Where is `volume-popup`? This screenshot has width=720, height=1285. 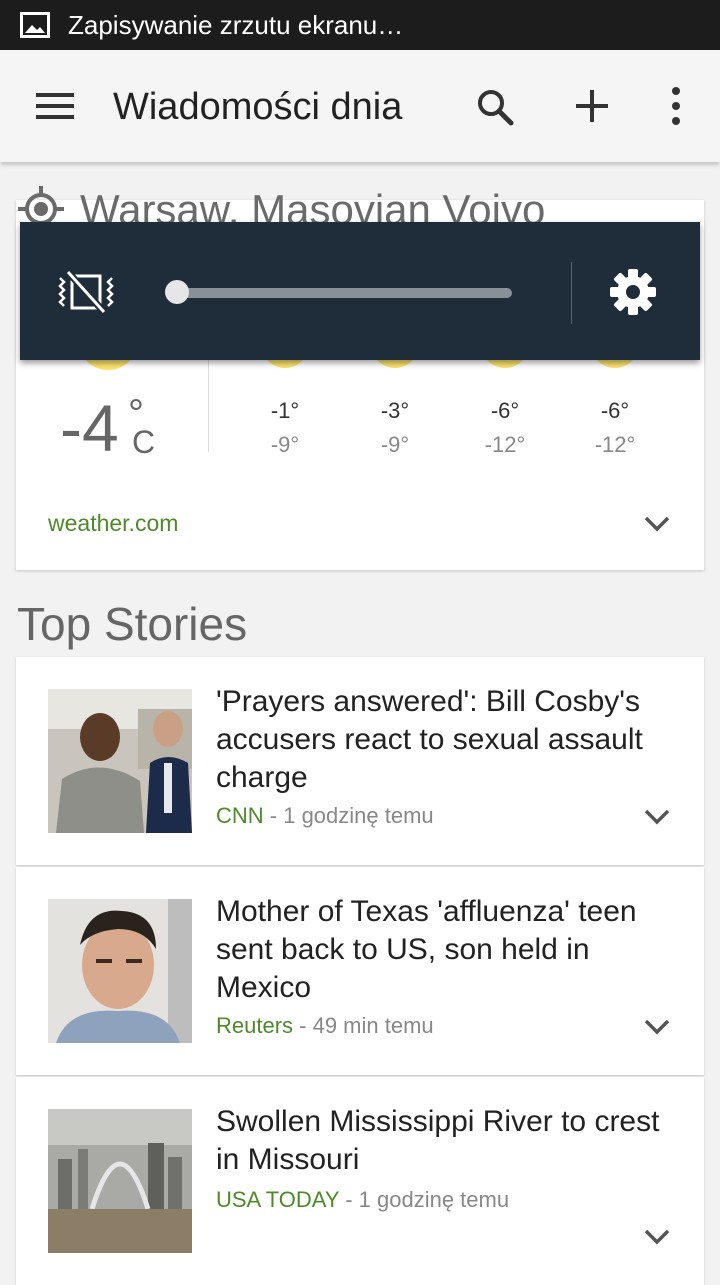 volume-popup is located at coordinates (360, 291).